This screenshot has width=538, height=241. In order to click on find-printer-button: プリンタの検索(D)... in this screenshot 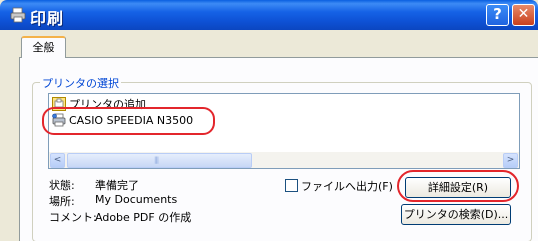, I will do `click(456, 214)`.